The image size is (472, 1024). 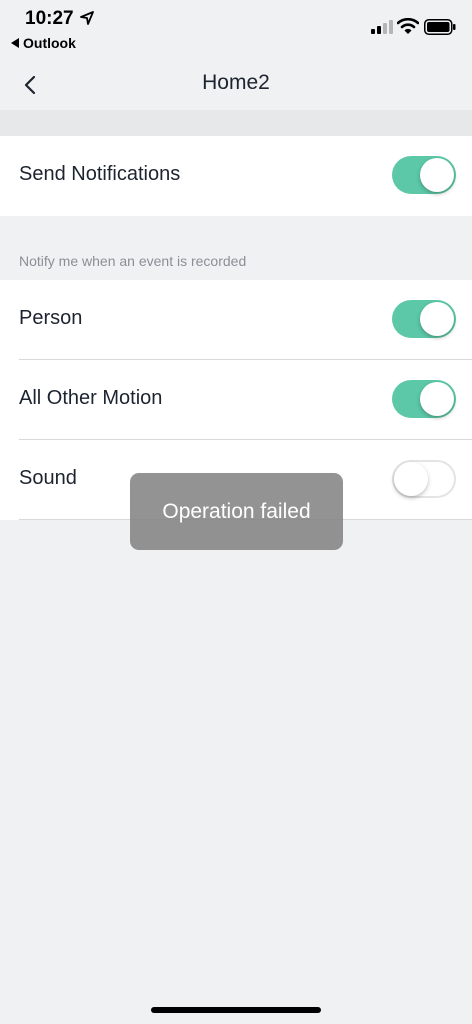 I want to click on home-indicator, so click(x=236, y=1010).